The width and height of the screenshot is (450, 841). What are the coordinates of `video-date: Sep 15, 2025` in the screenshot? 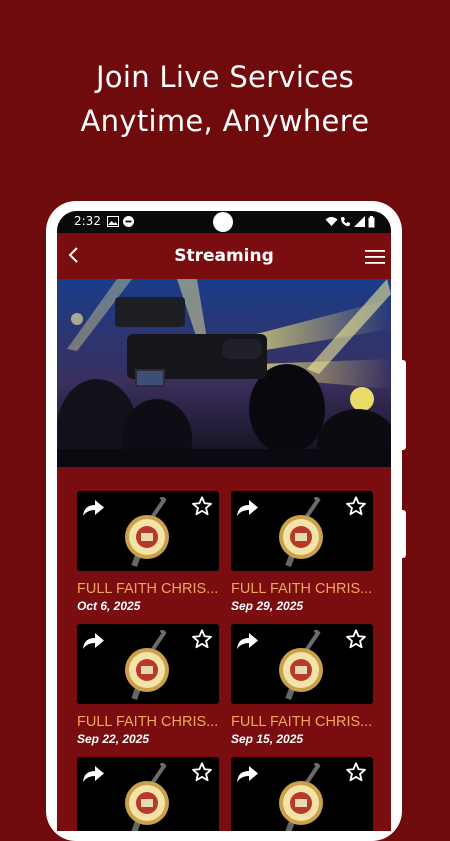 It's located at (267, 739).